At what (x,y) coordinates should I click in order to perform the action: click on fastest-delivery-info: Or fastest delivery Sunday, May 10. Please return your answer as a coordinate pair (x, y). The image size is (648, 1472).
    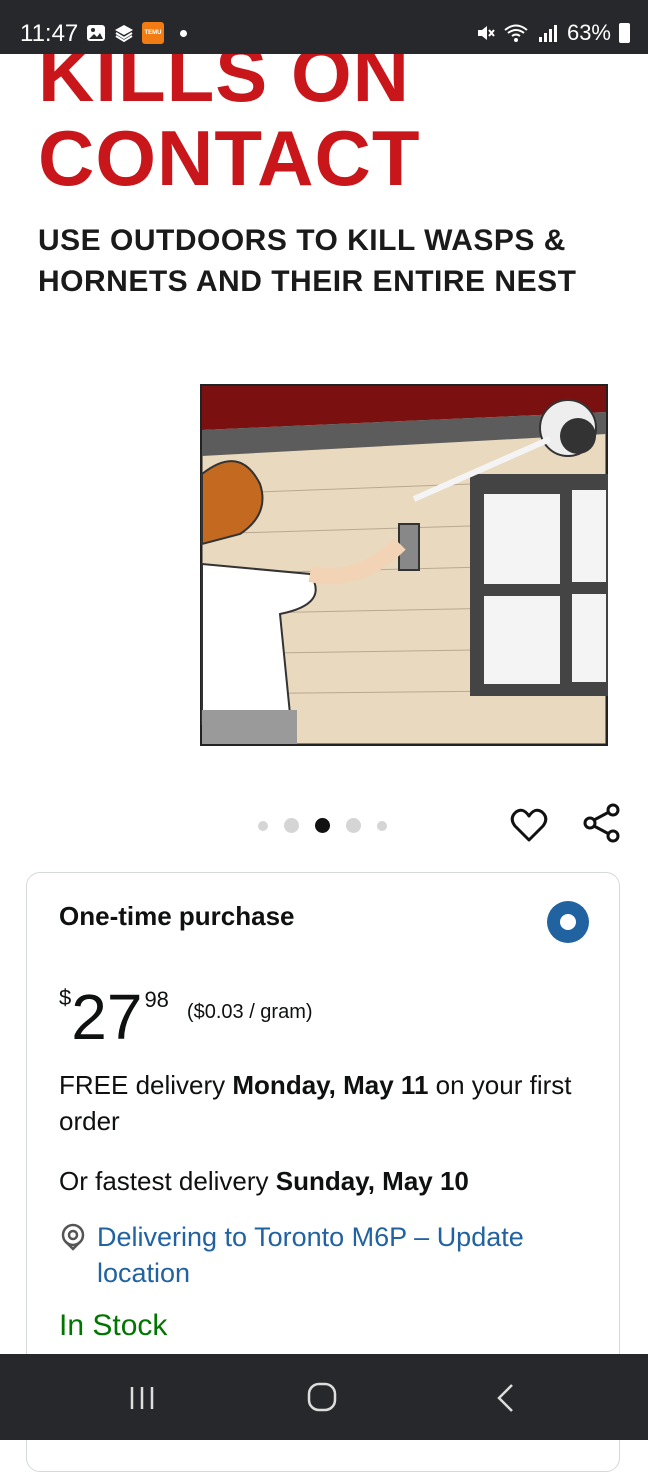
    Looking at the image, I should click on (329, 1181).